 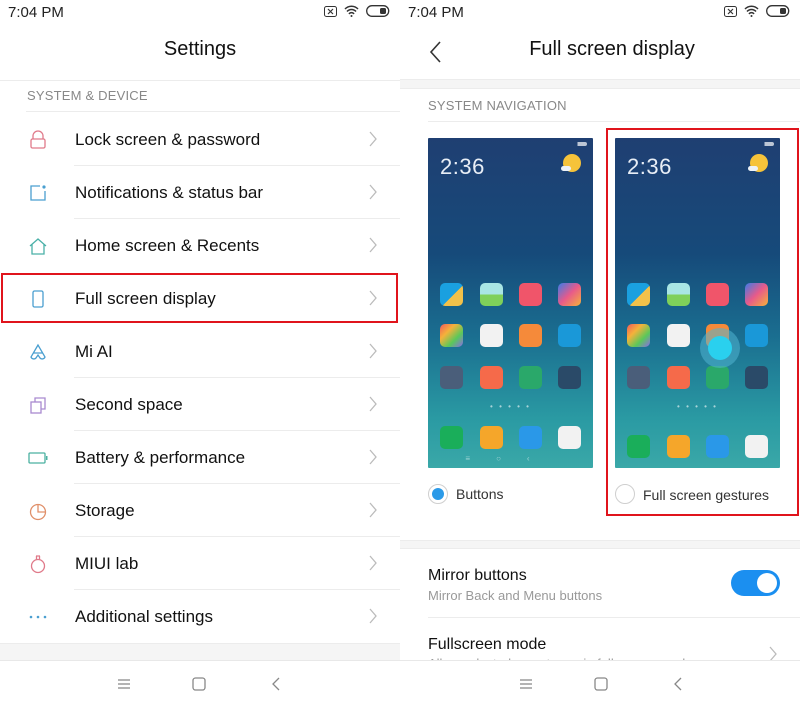 I want to click on settings-app-icon, so click(x=451, y=377).